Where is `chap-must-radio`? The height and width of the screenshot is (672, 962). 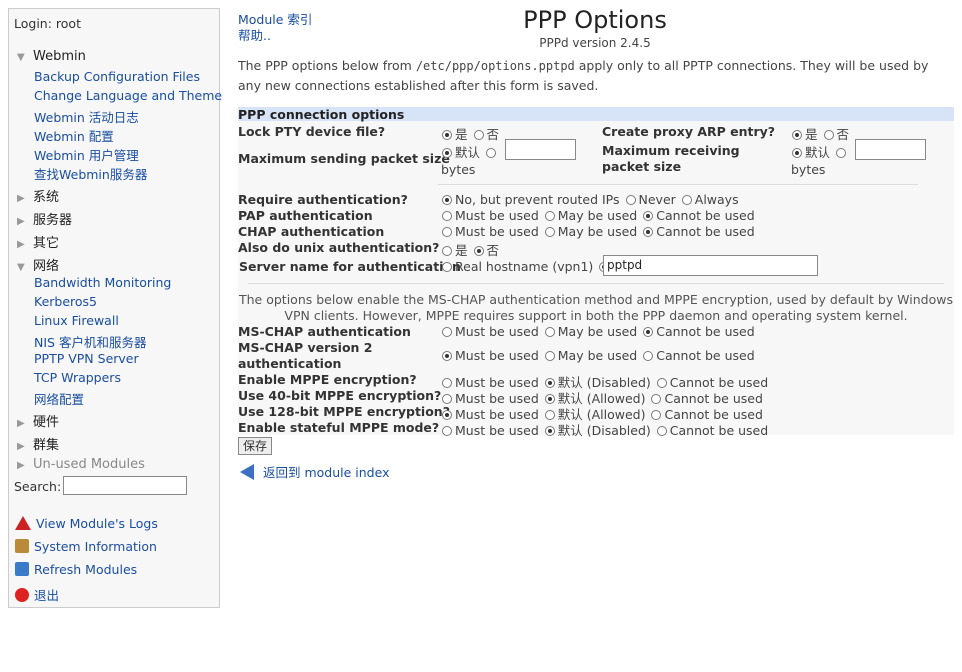
chap-must-radio is located at coordinates (447, 232).